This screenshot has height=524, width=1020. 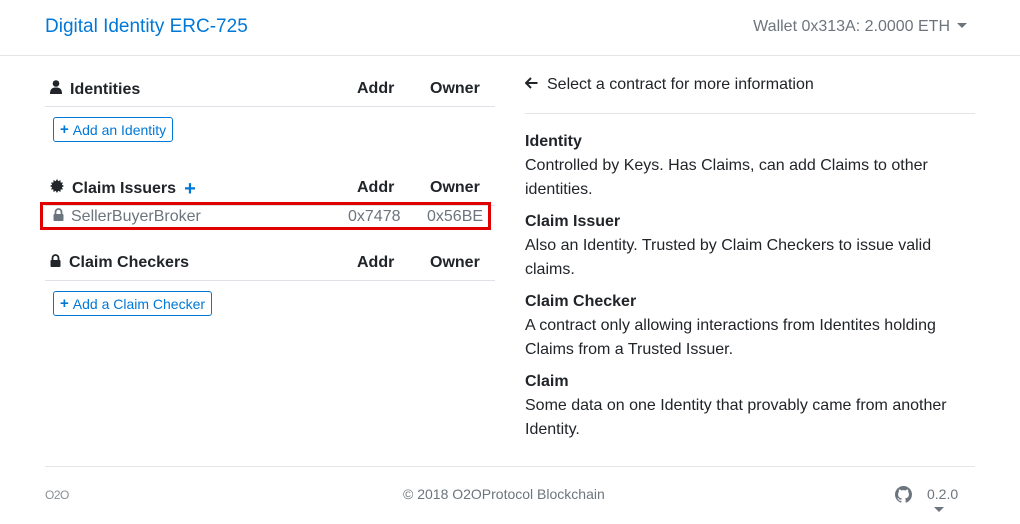 I want to click on identities-owner-header: Owner, so click(x=455, y=88).